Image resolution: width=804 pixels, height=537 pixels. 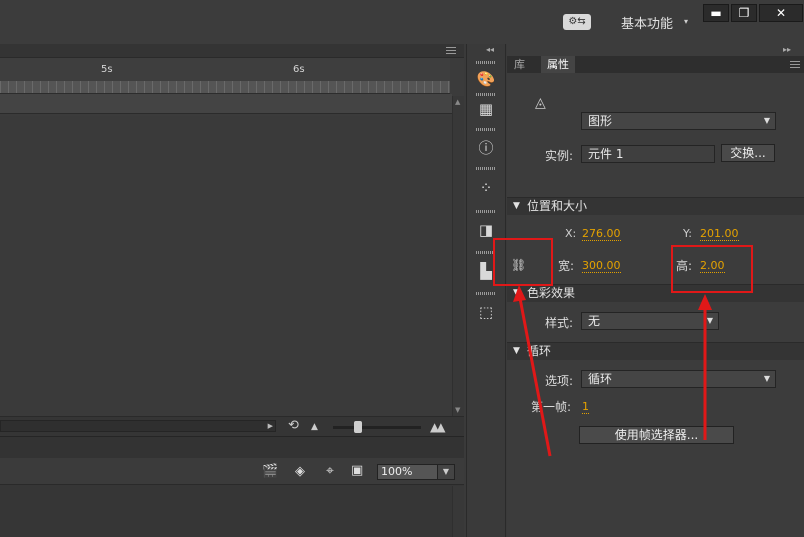 I want to click on annotation-arrows, so click(x=612, y=371).